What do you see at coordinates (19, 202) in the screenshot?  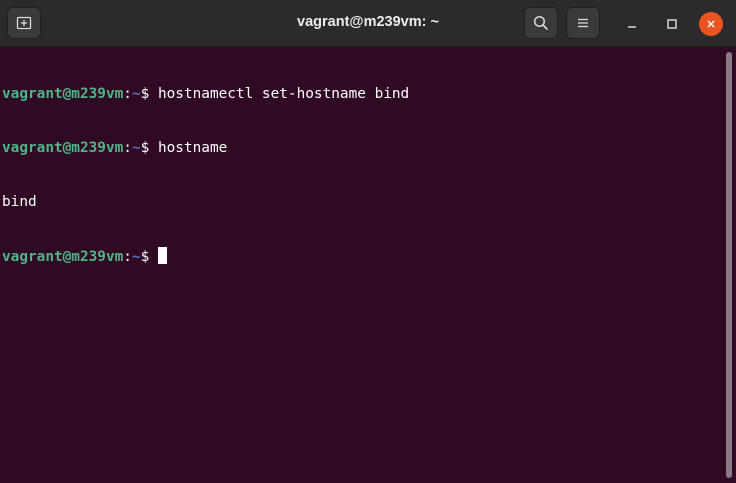 I see `command-output: bind` at bounding box center [19, 202].